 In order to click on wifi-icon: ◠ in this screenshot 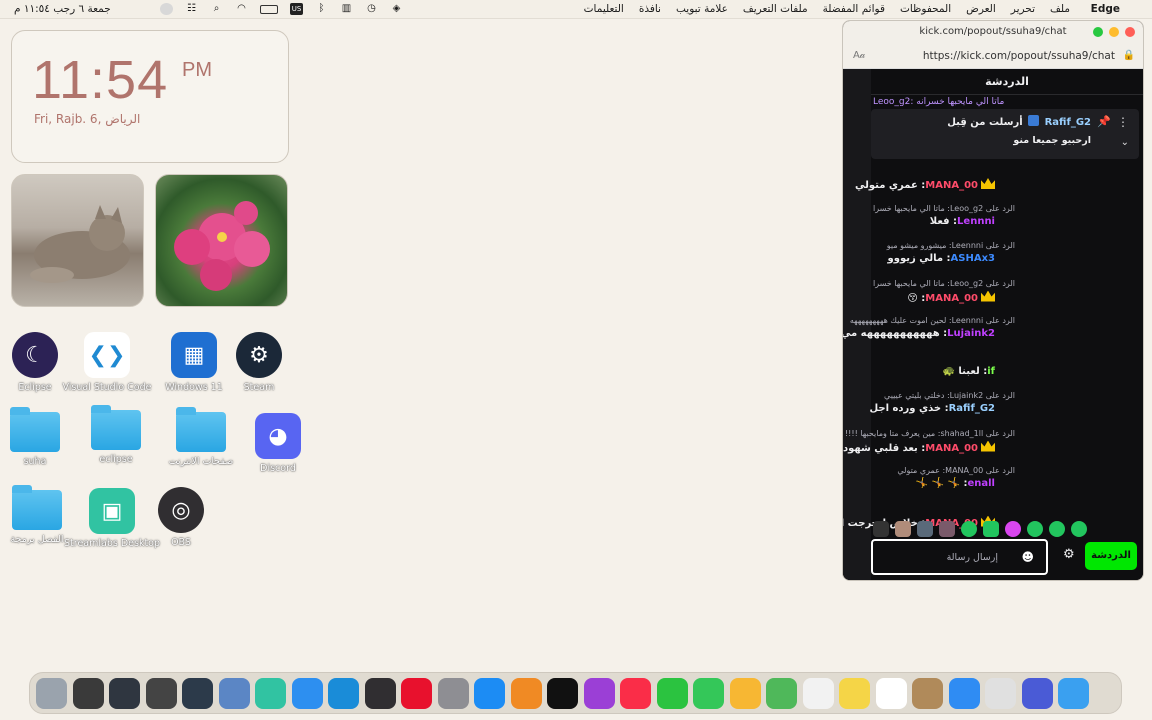, I will do `click(241, 9)`.